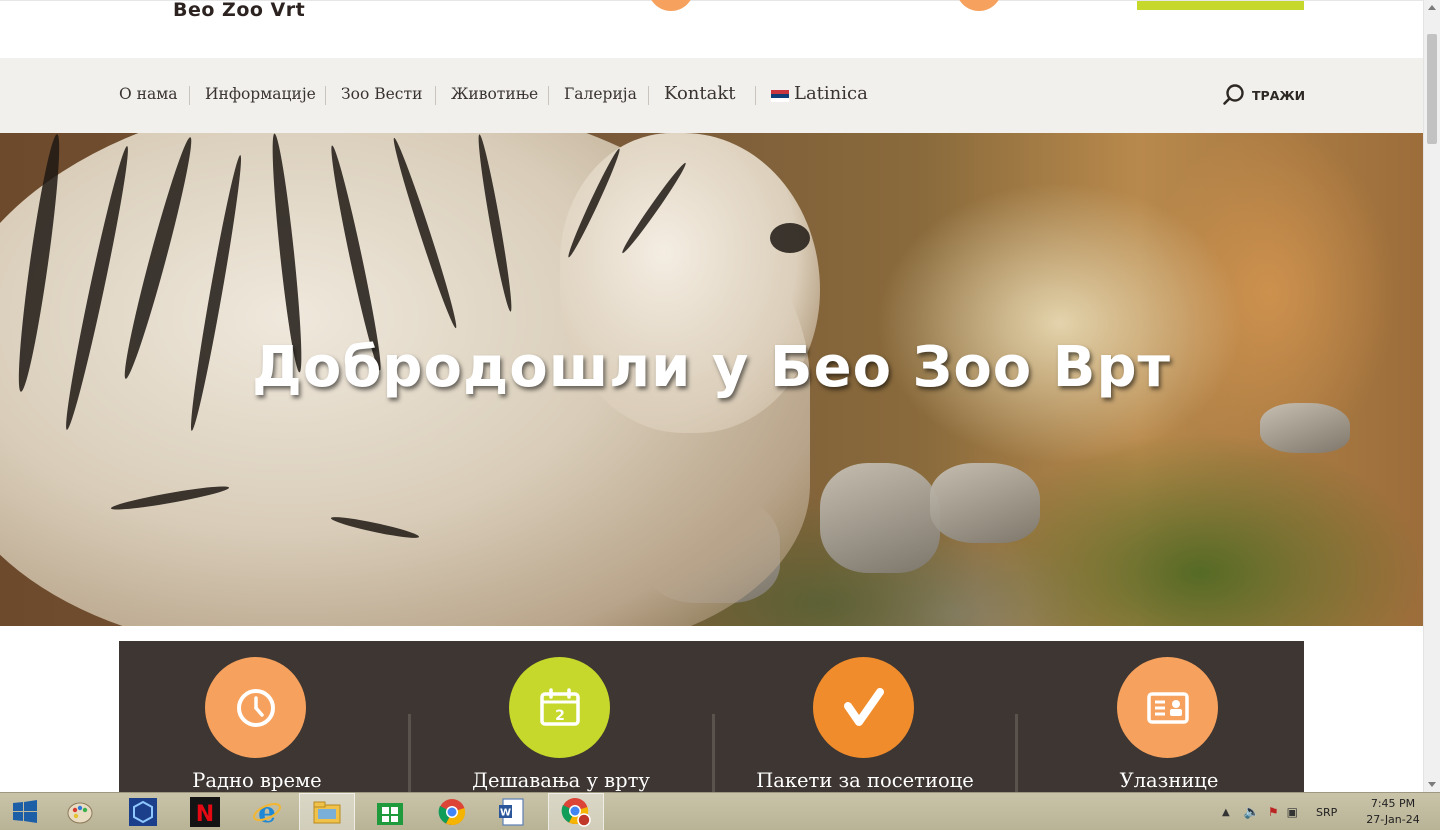 Image resolution: width=1440 pixels, height=830 pixels. I want to click on header-green-button, so click(1220, 5).